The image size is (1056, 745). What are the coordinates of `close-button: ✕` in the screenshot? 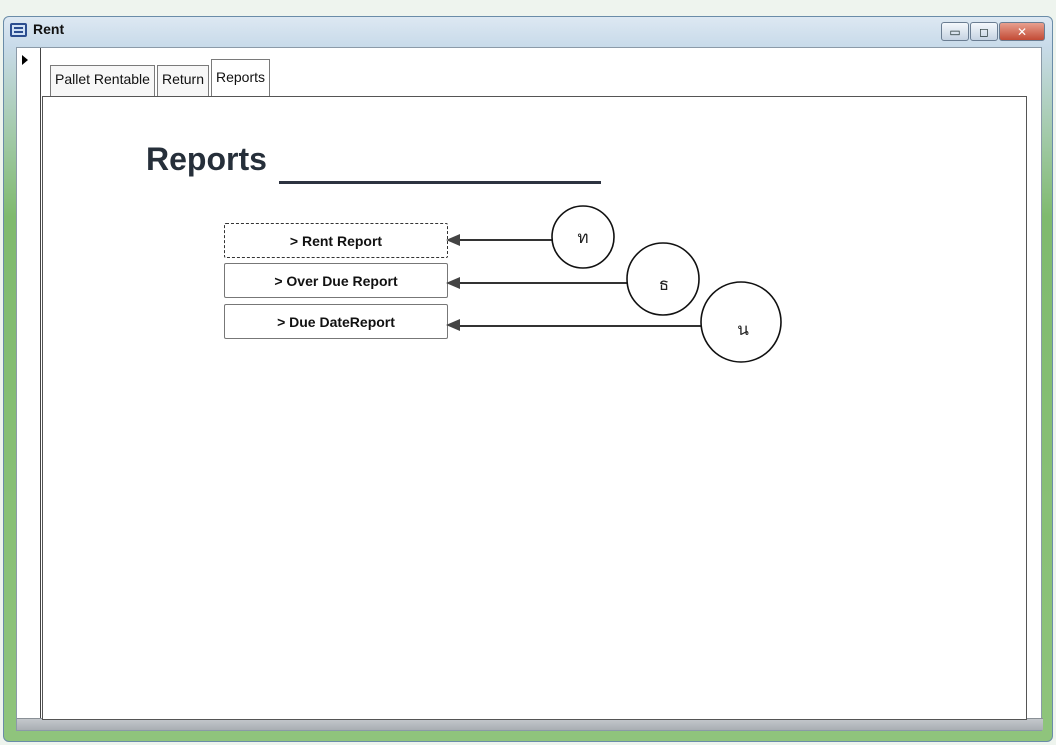 It's located at (1022, 31).